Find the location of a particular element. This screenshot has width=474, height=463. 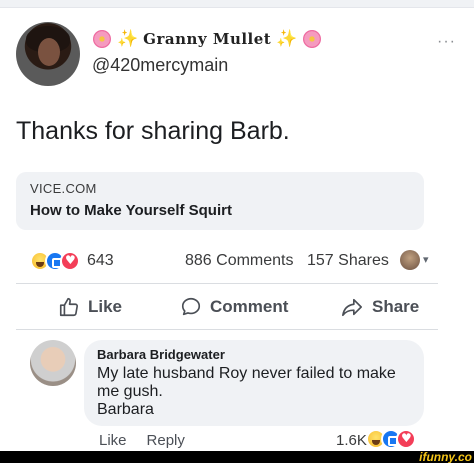

viewer-avatar is located at coordinates (410, 260).